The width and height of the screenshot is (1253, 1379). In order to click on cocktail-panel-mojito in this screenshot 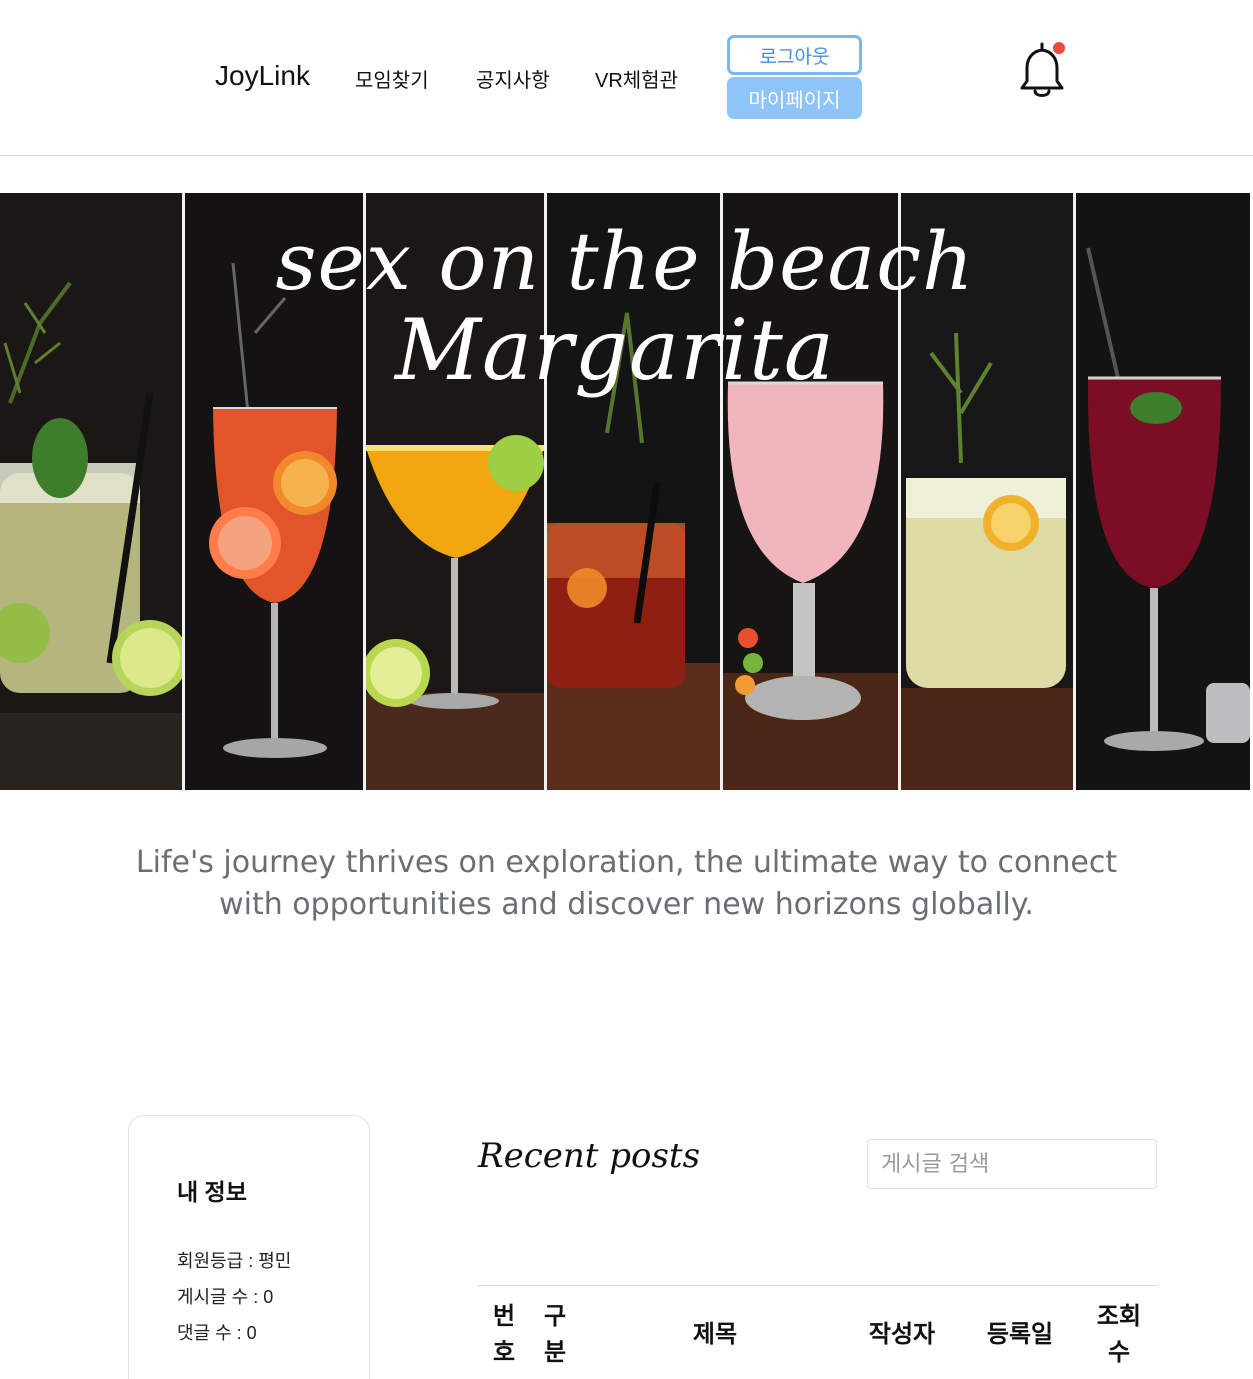, I will do `click(91, 491)`.